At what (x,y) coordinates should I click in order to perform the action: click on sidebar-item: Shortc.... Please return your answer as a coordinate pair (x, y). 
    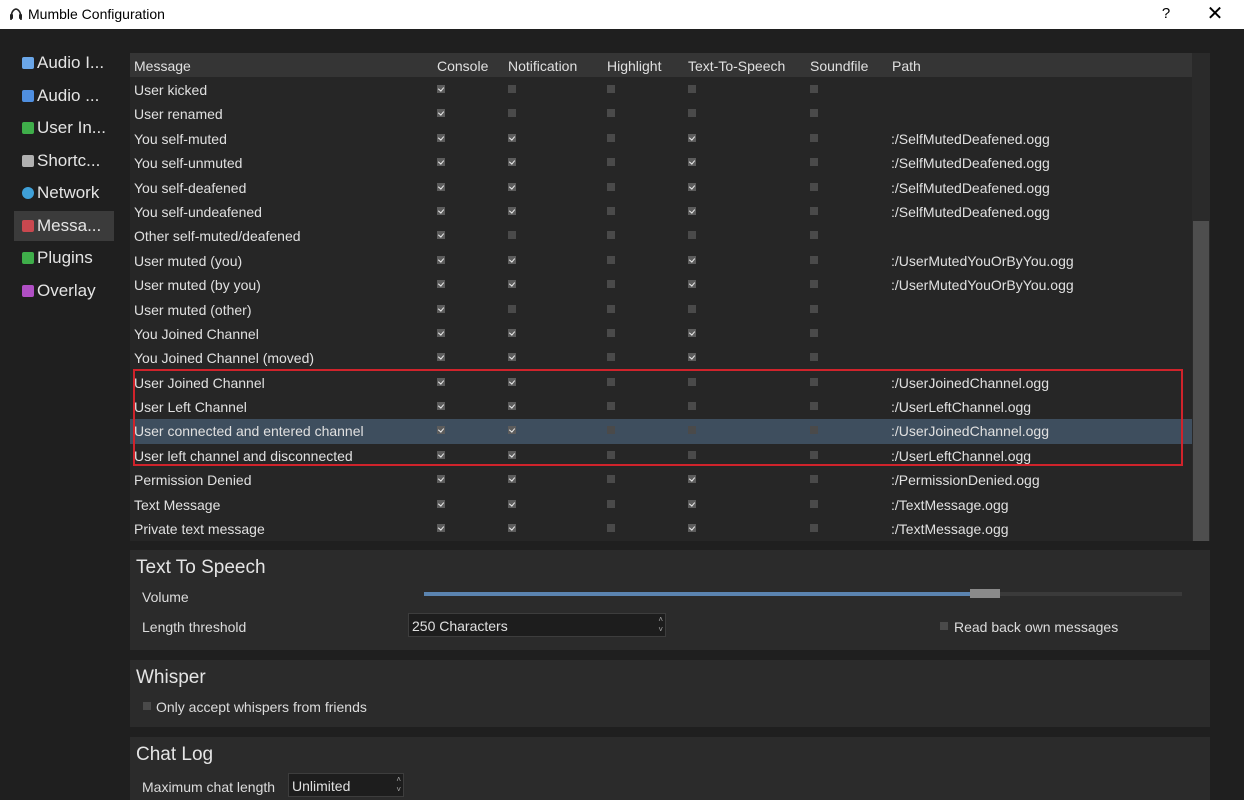
    Looking at the image, I should click on (64, 161).